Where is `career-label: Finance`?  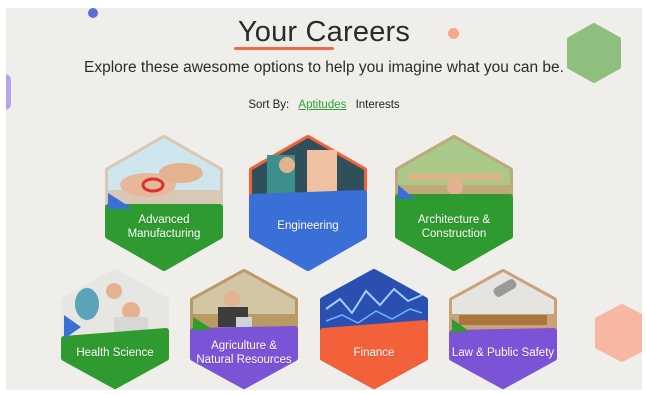
career-label: Finance is located at coordinates (374, 353).